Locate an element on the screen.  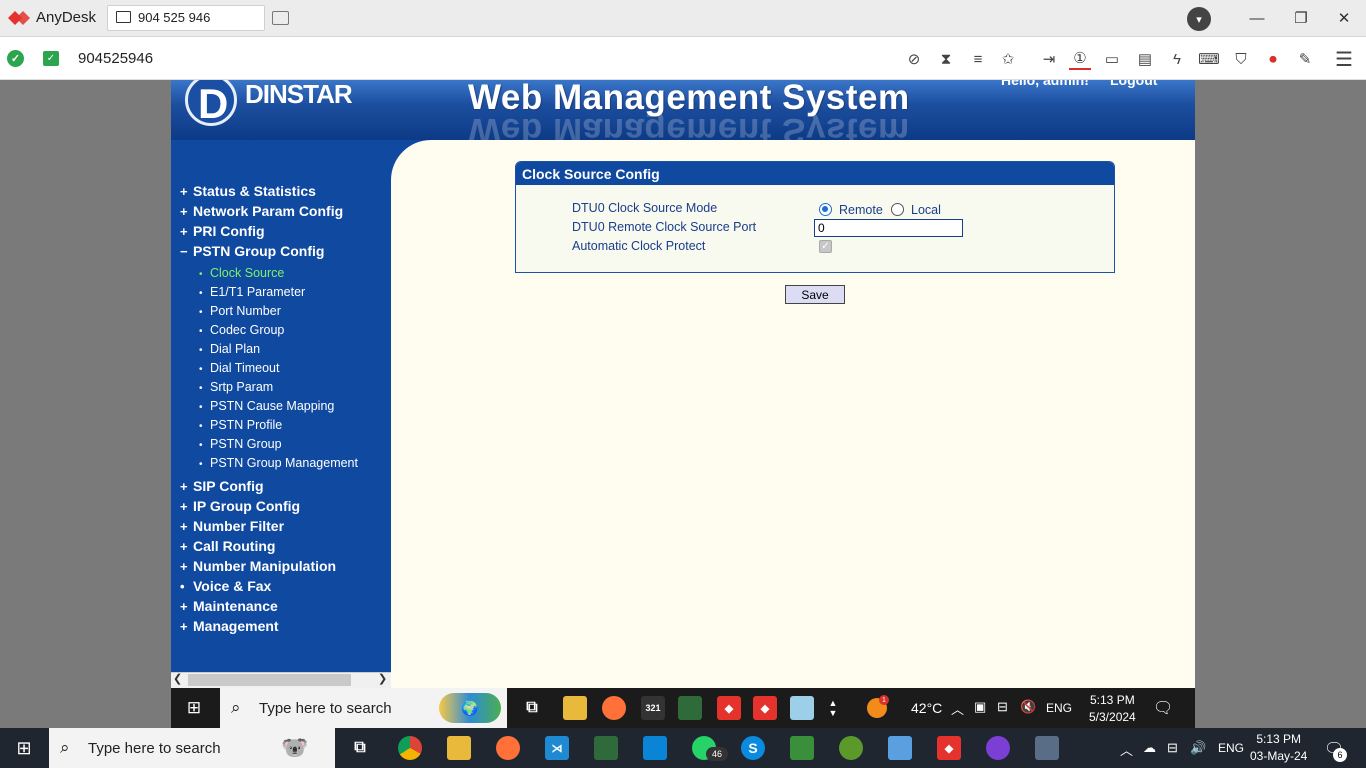
nav-sip-config: + SIP Config is located at coordinates (222, 486).